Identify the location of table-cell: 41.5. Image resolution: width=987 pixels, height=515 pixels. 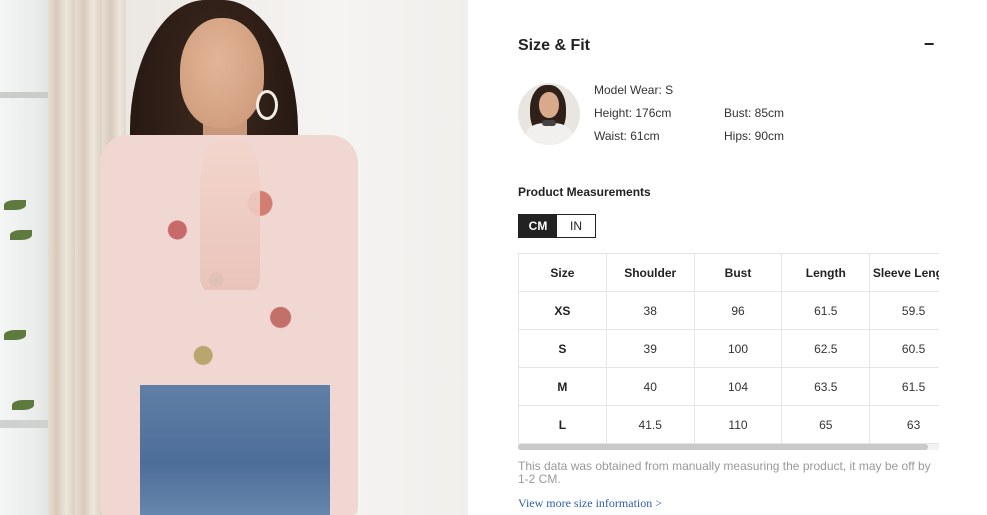
(650, 424).